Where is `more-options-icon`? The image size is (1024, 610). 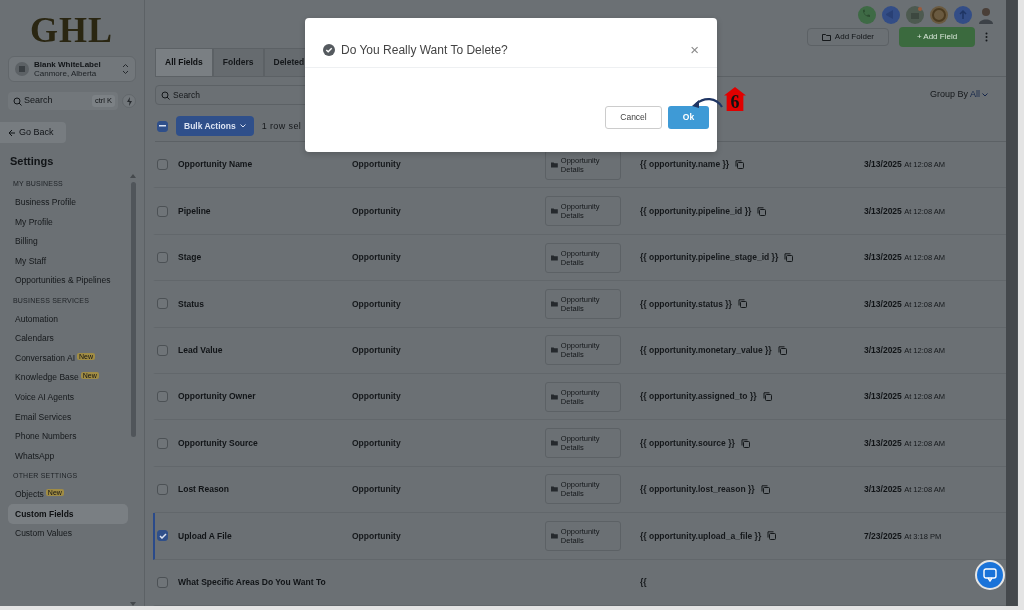 more-options-icon is located at coordinates (986, 37).